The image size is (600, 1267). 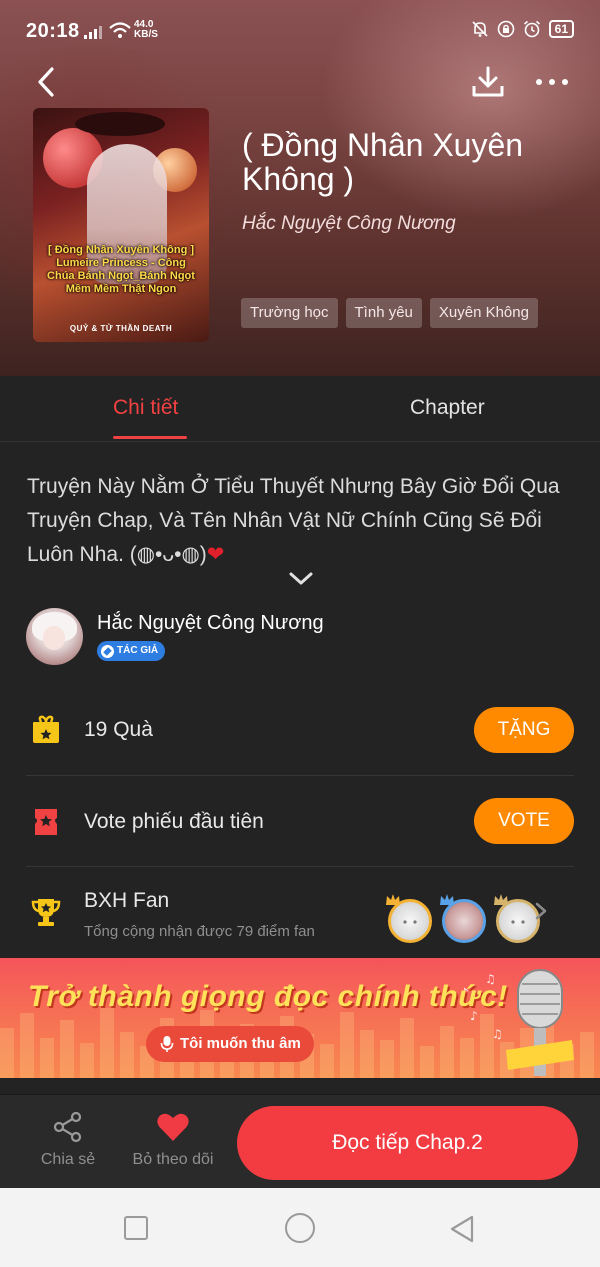 I want to click on tag-chip: Tình yêu, so click(x=383, y=313).